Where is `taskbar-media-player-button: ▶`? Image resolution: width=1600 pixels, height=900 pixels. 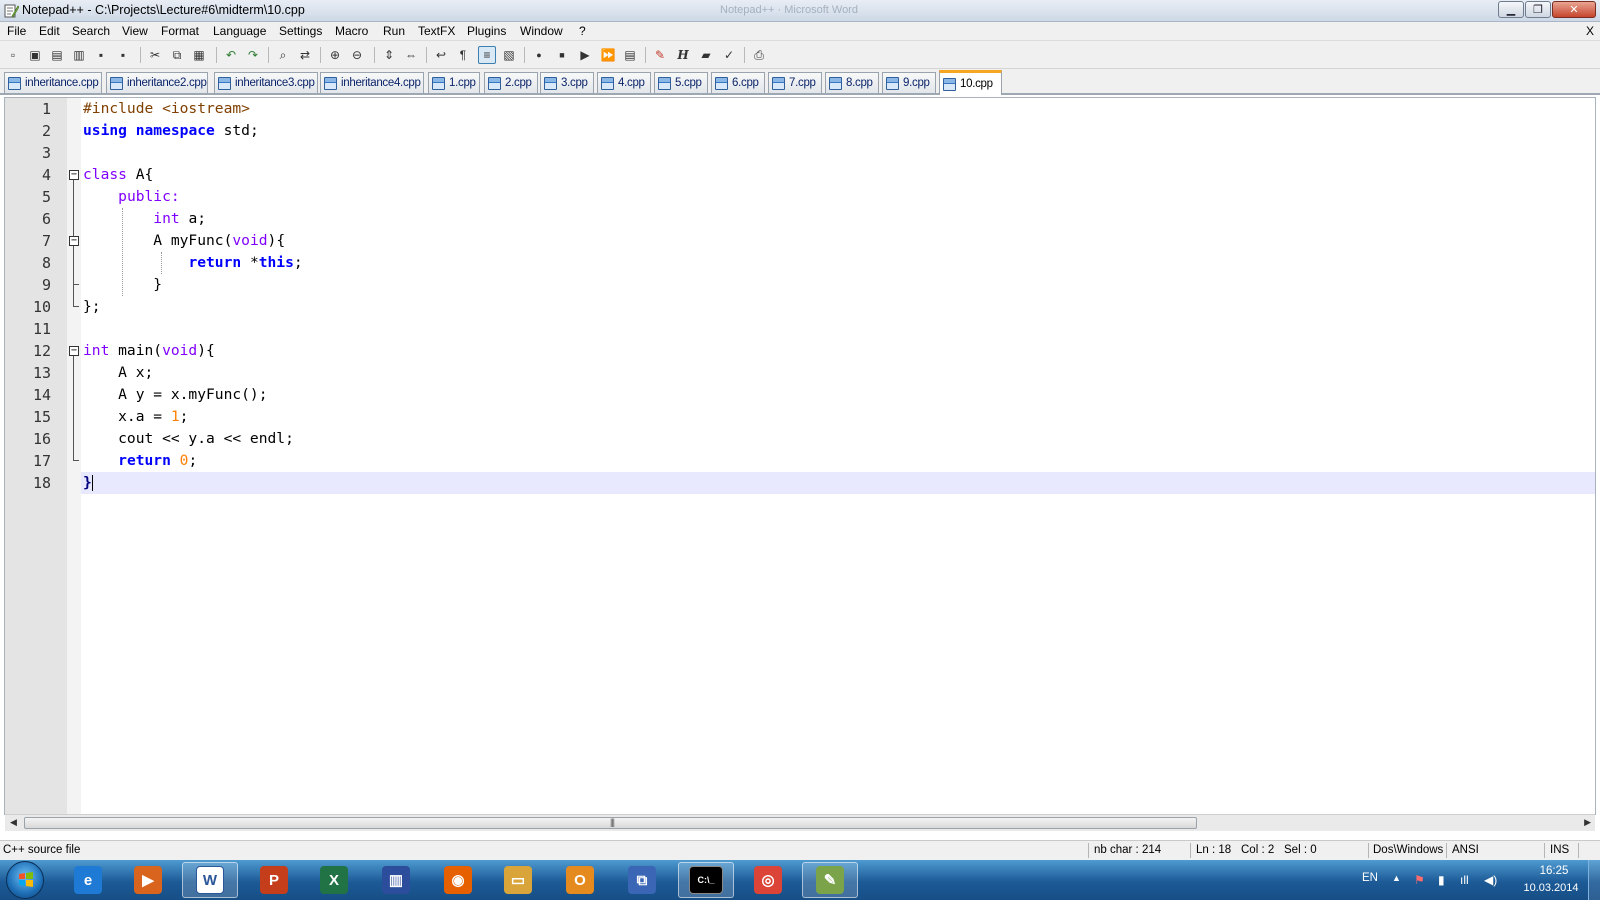
taskbar-media-player-button: ▶ is located at coordinates (148, 880).